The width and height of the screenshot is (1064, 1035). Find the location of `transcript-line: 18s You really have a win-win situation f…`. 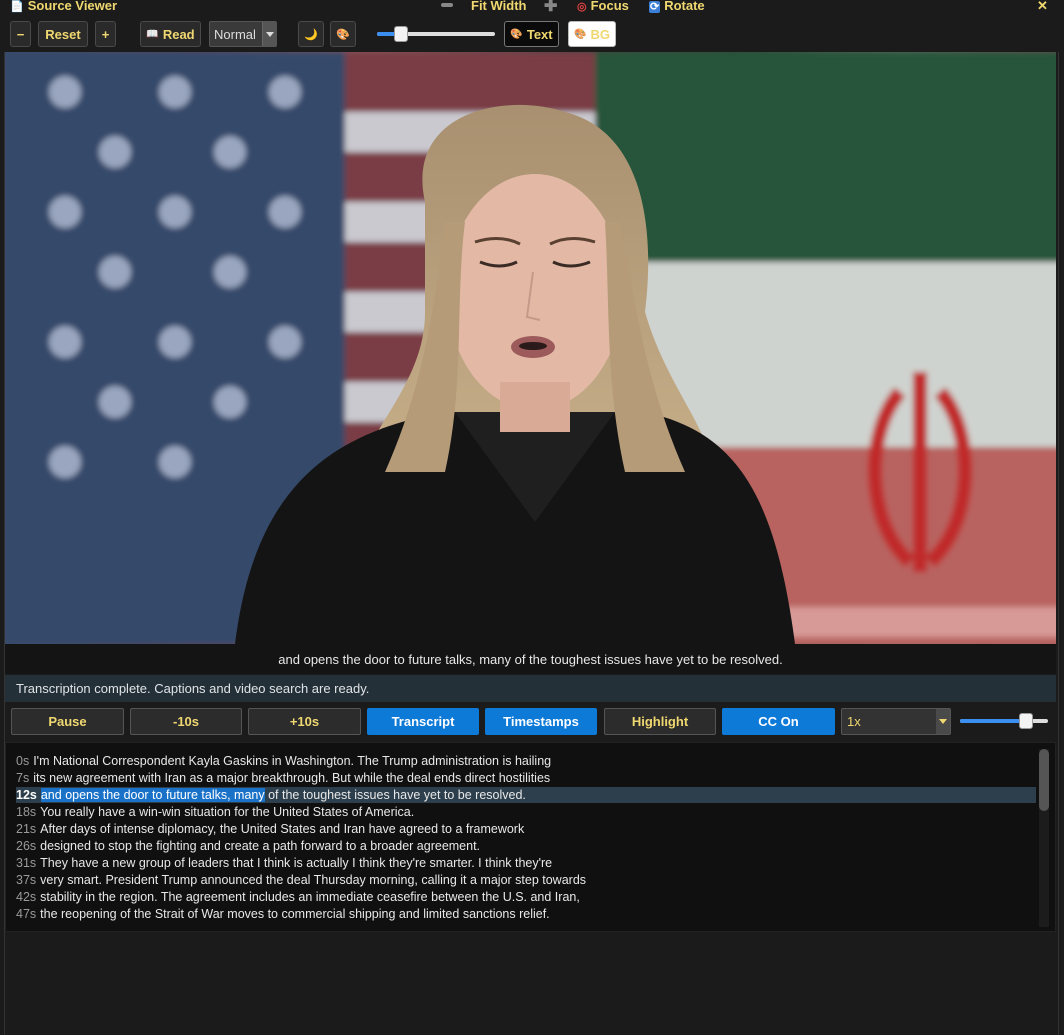

transcript-line: 18s You really have a win-win situation f… is located at coordinates (215, 812).